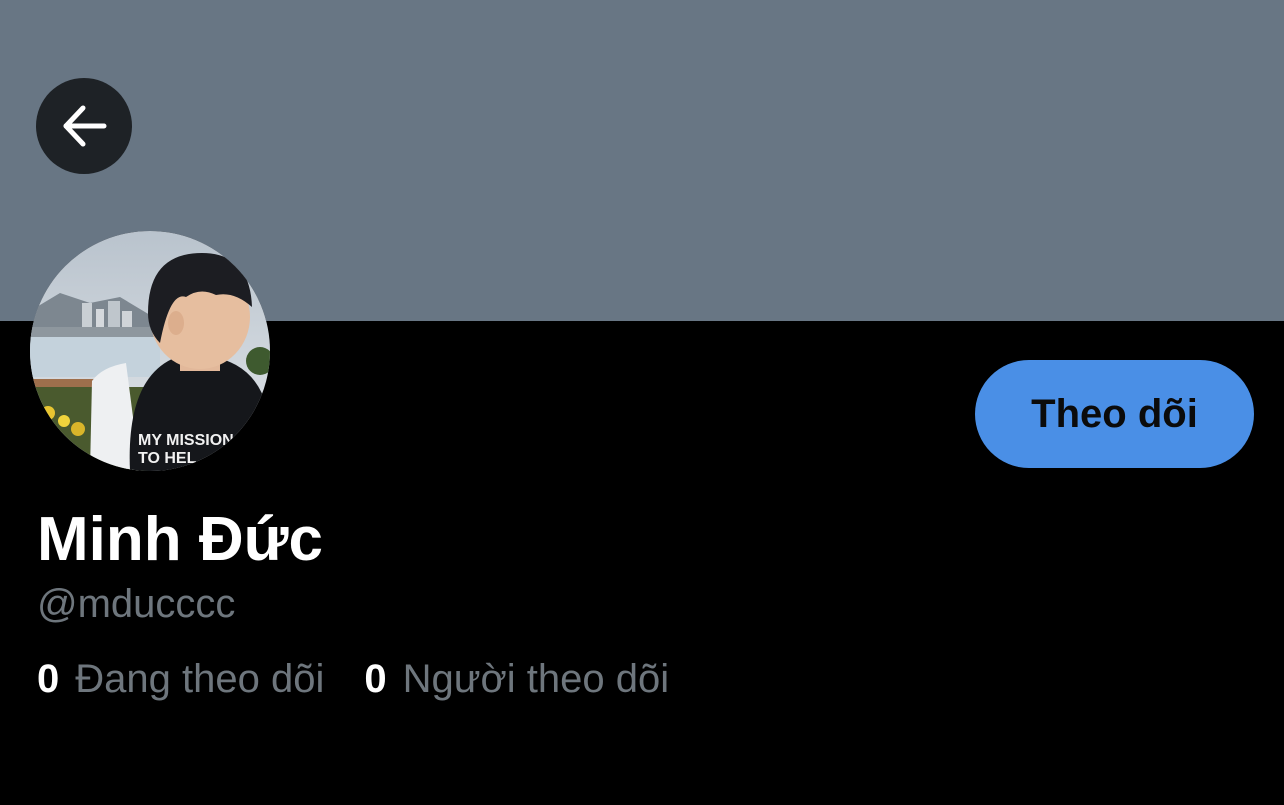 Image resolution: width=1284 pixels, height=805 pixels. Describe the element at coordinates (180, 539) in the screenshot. I see `display-name: Minh Đức` at that location.